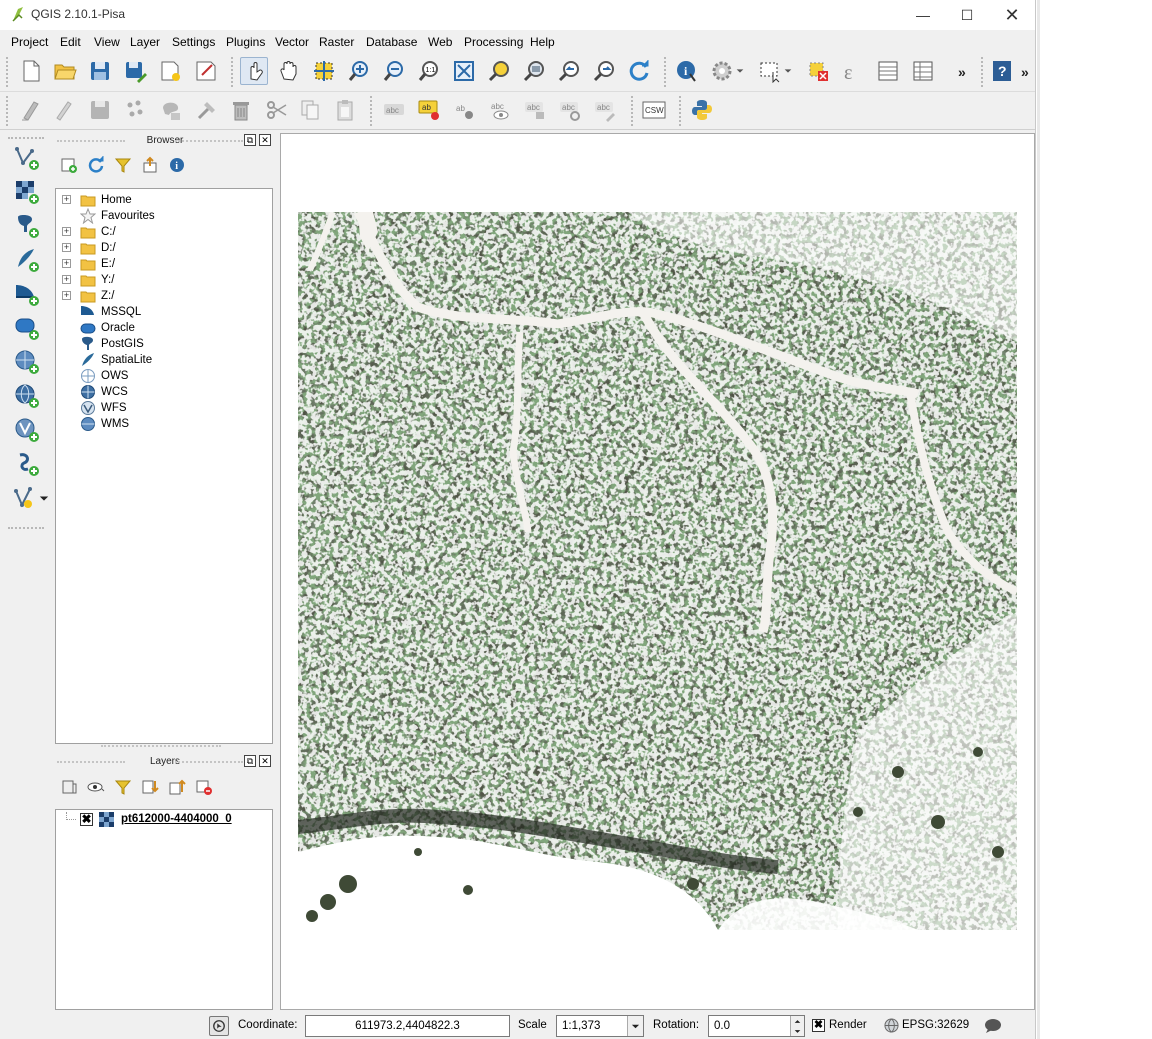 This screenshot has height=1039, width=1152. I want to click on refresh-icon, so click(639, 71).